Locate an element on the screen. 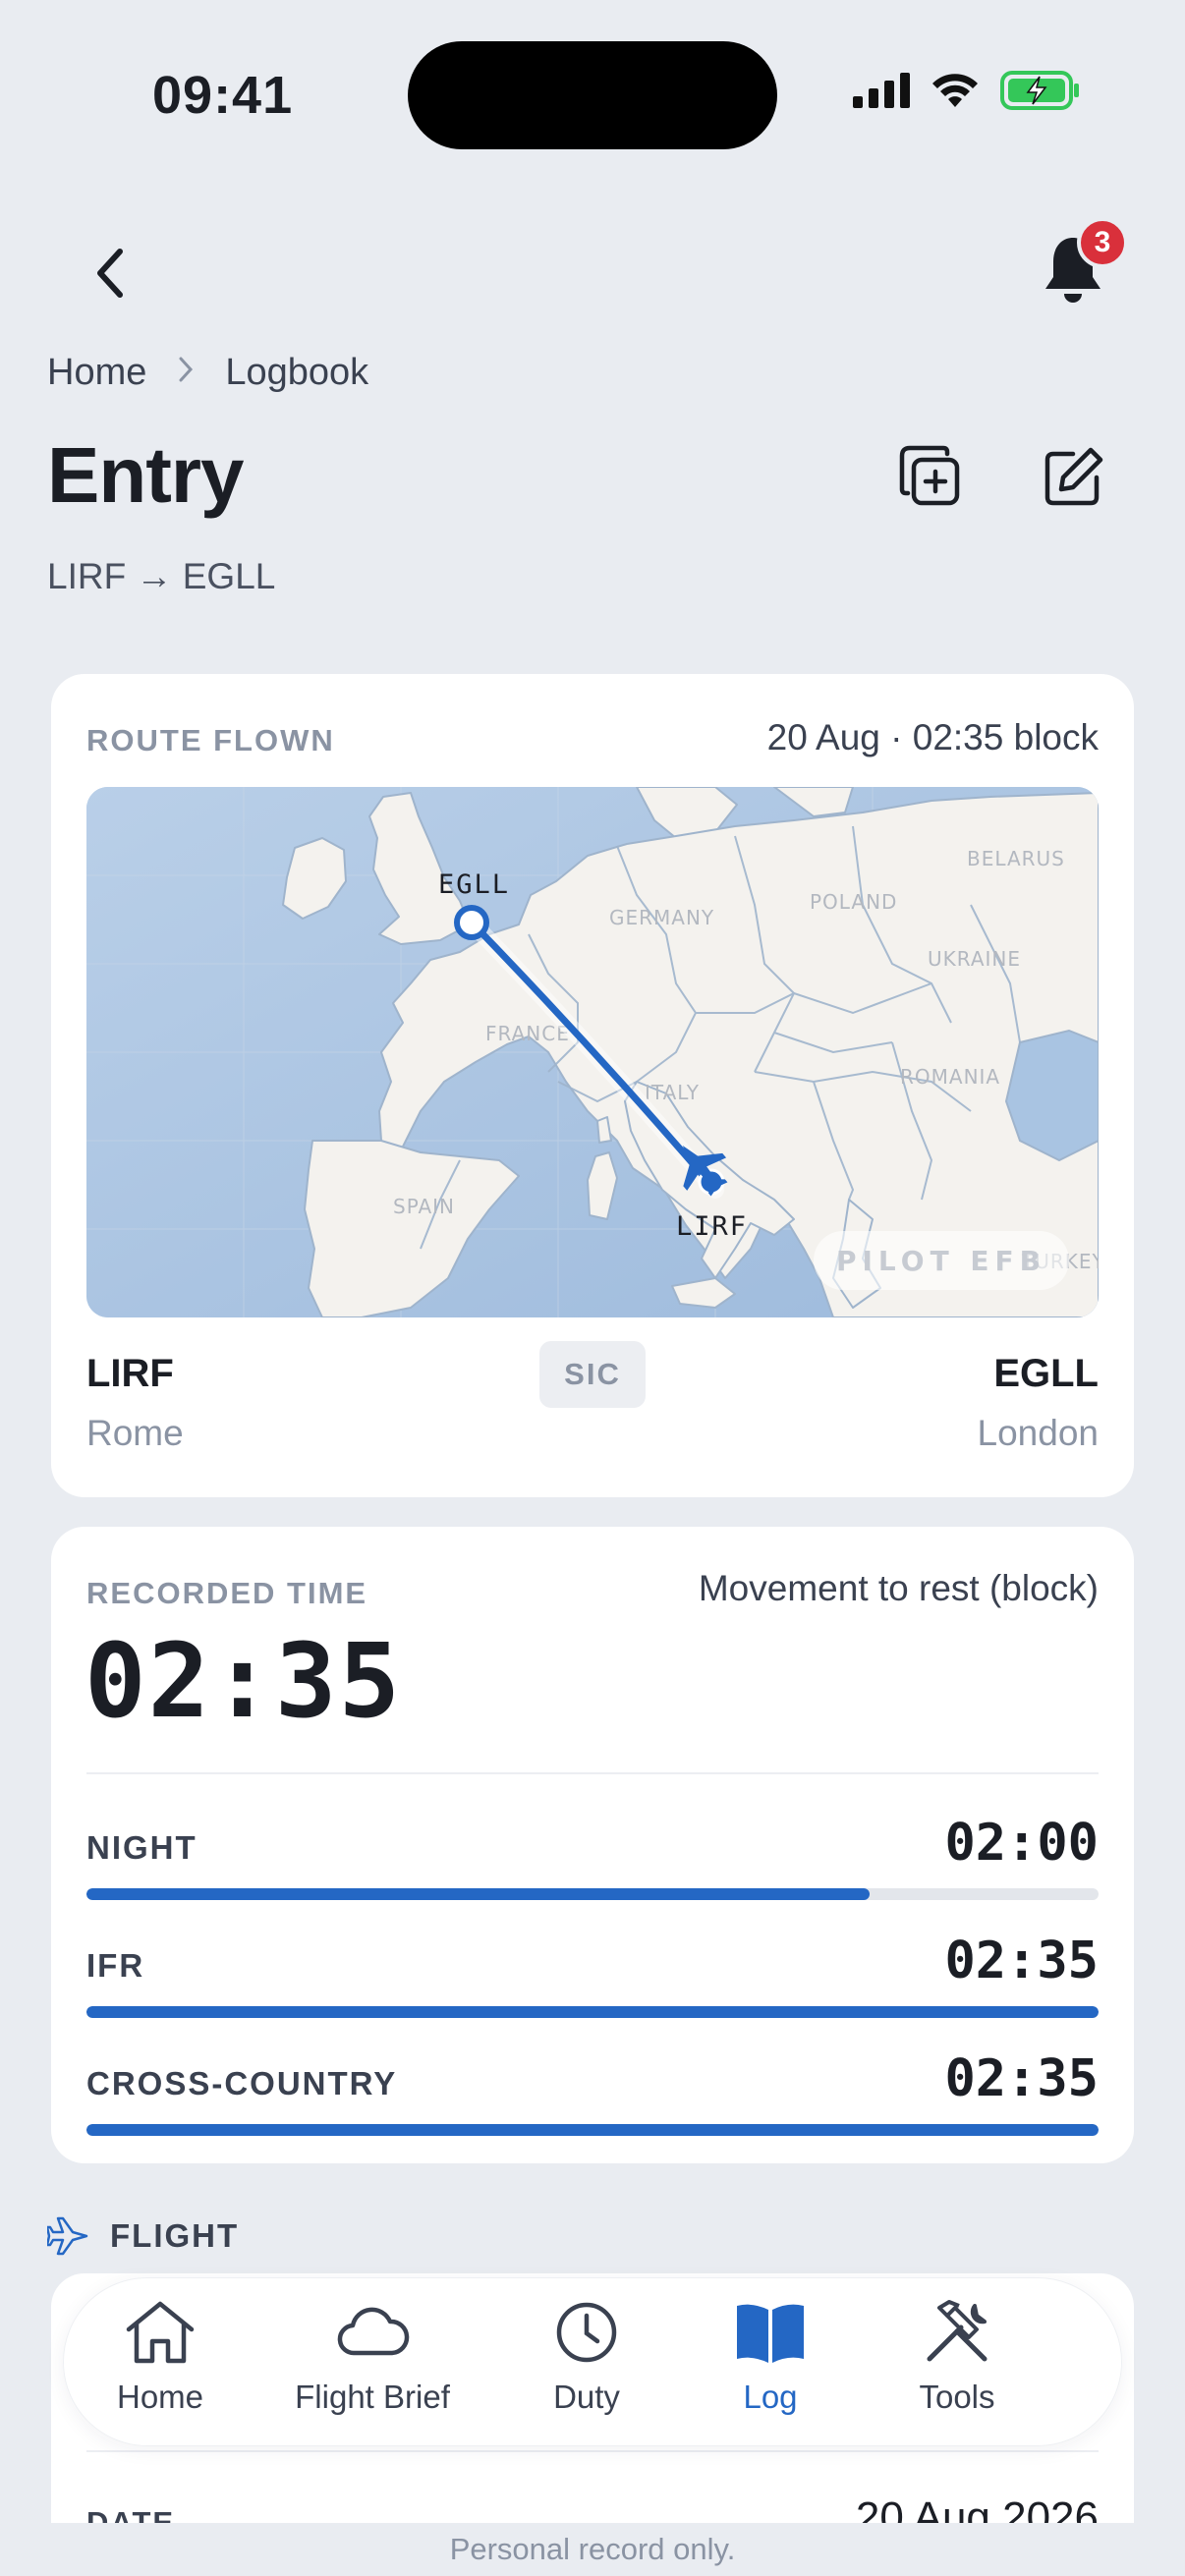 This screenshot has height=2576, width=1185. stat-cross-country: CROSS-COUNTRY 02:35 is located at coordinates (592, 2093).